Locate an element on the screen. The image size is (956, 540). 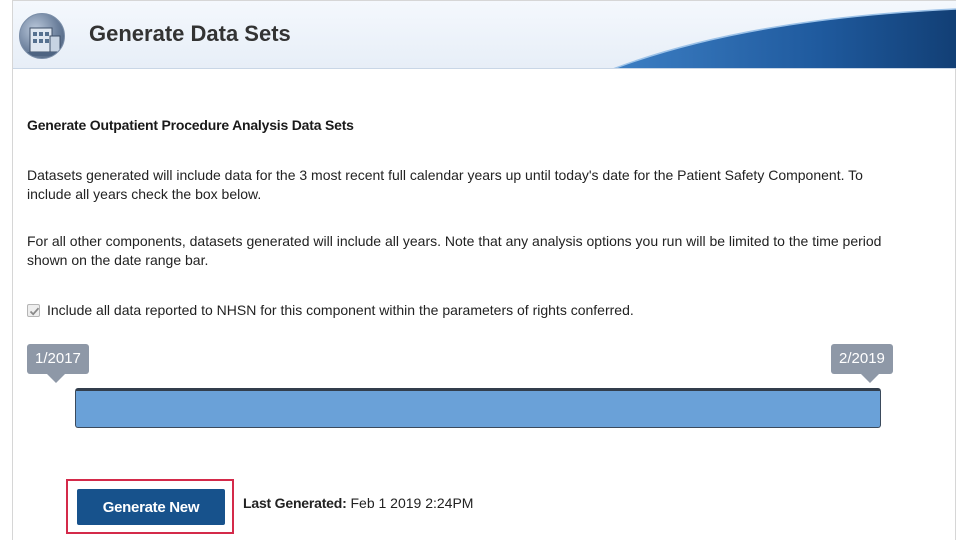
include-all-data-checkbox is located at coordinates (33, 310).